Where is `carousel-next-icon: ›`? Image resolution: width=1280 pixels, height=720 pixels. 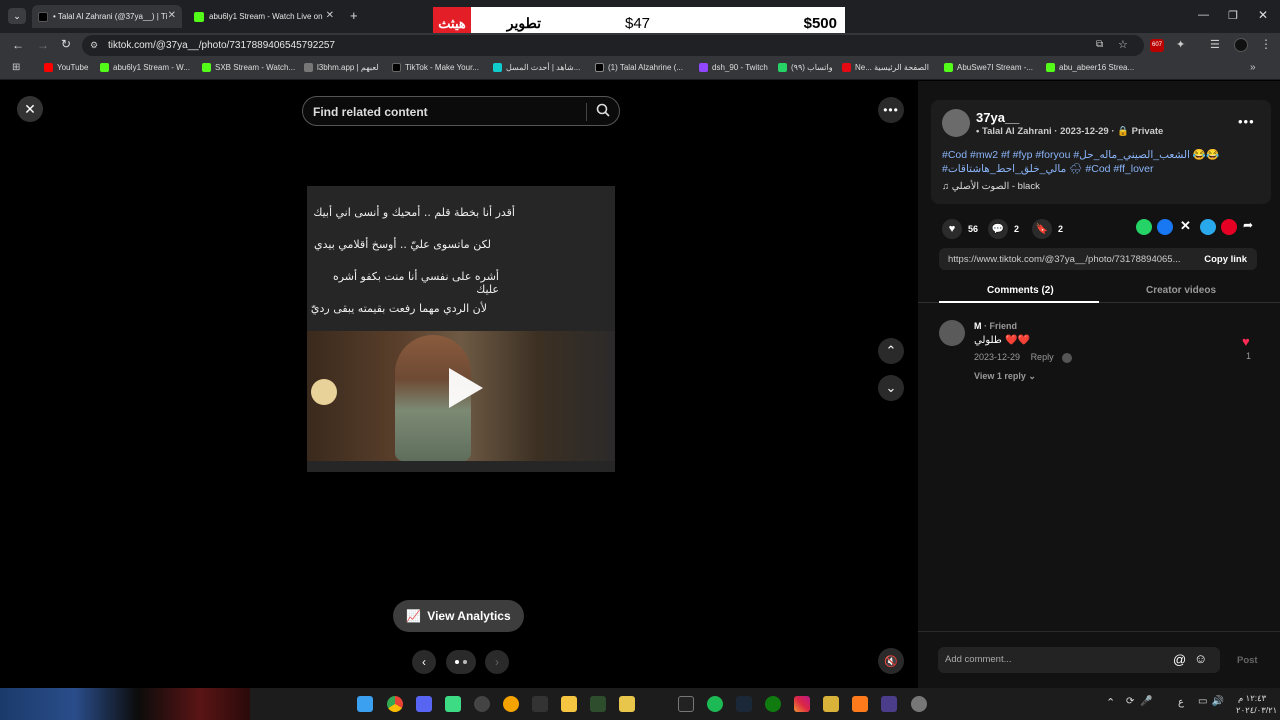 carousel-next-icon: › is located at coordinates (497, 662).